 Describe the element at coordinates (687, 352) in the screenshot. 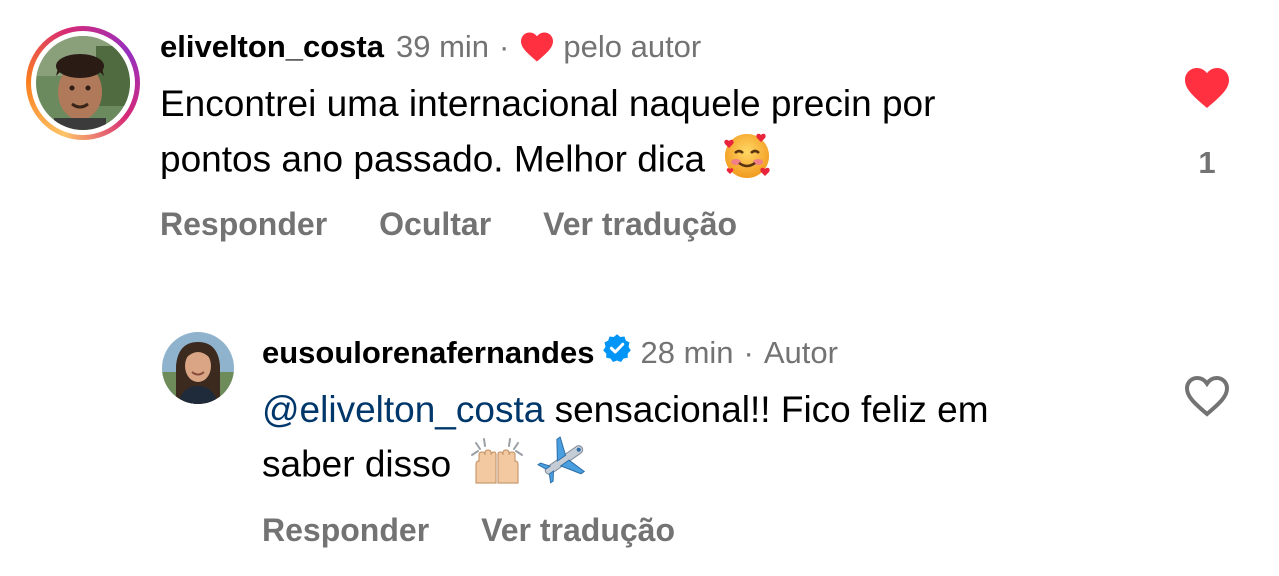

I see `timestamp: 28 min` at that location.